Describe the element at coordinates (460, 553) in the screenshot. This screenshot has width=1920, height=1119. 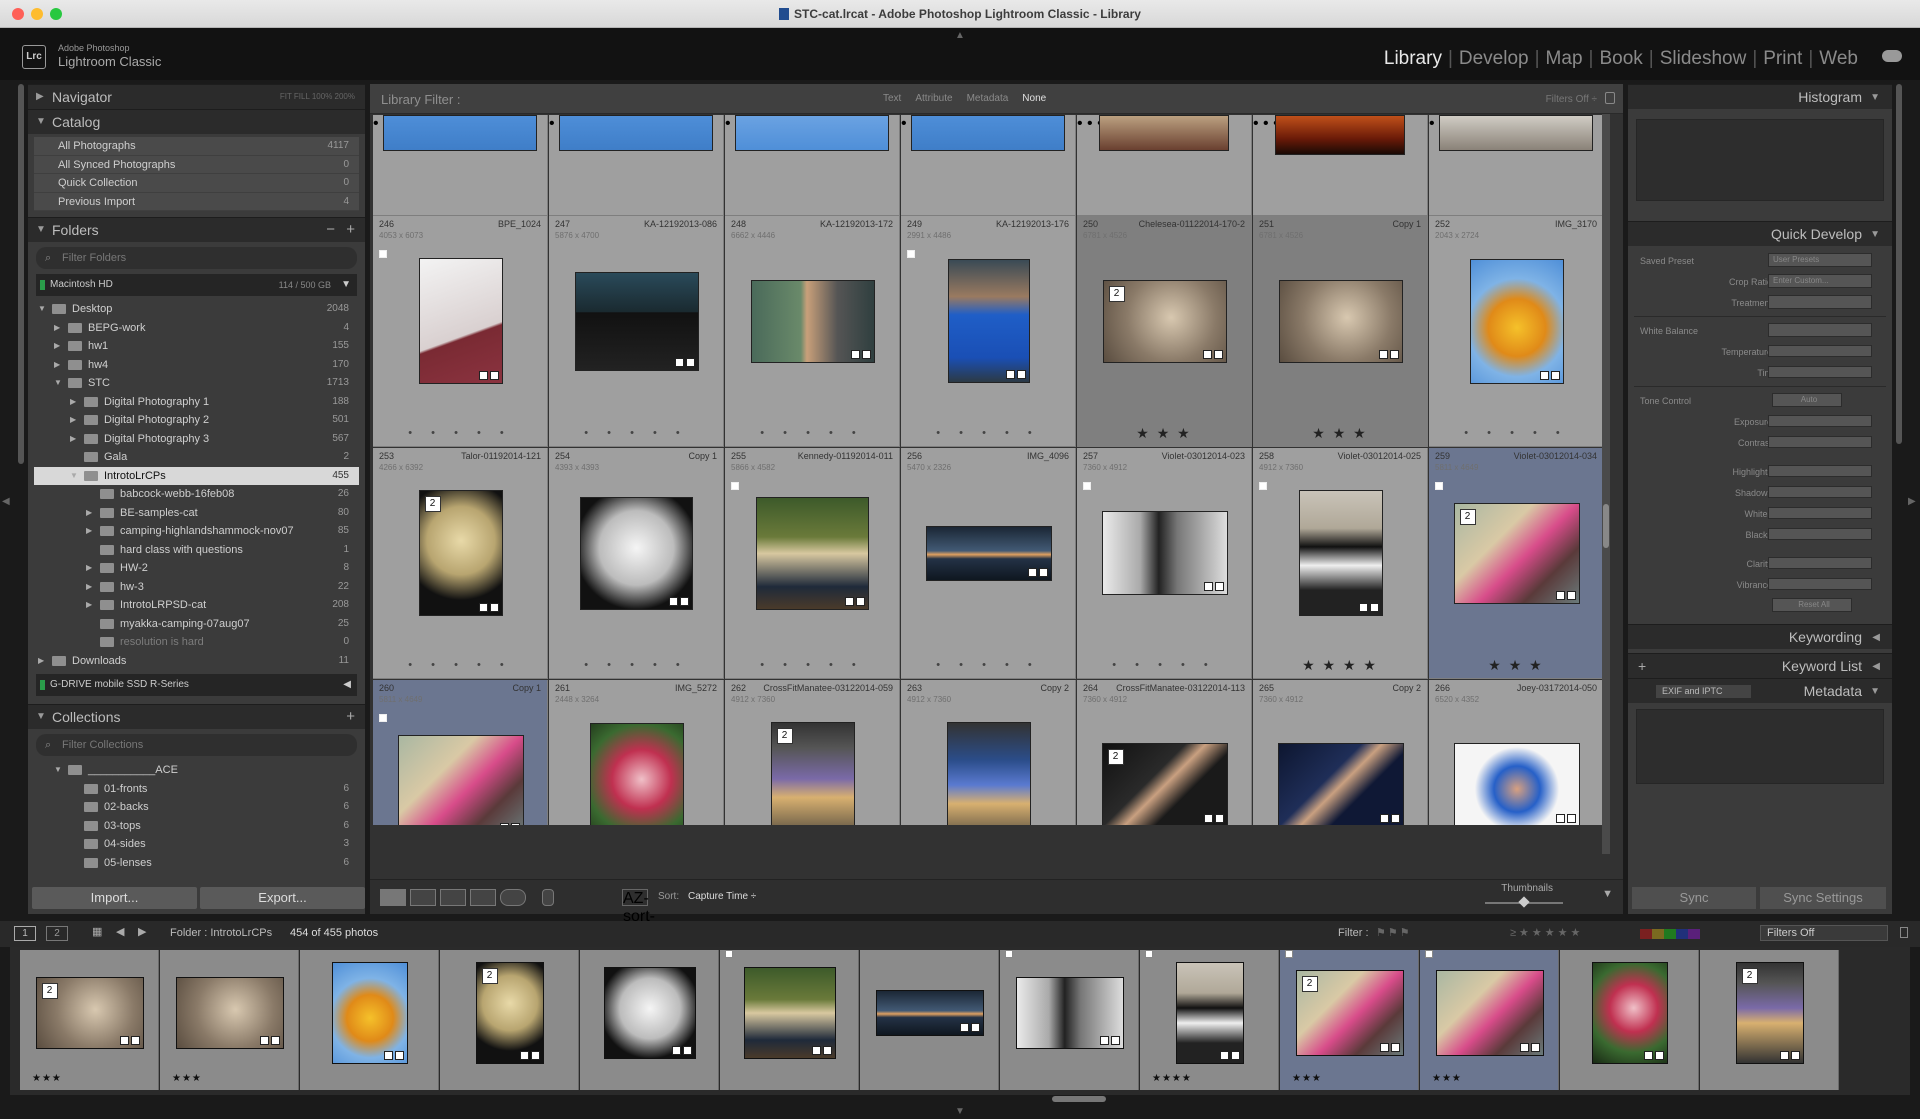
I see `photo-thumbnail: 2` at that location.